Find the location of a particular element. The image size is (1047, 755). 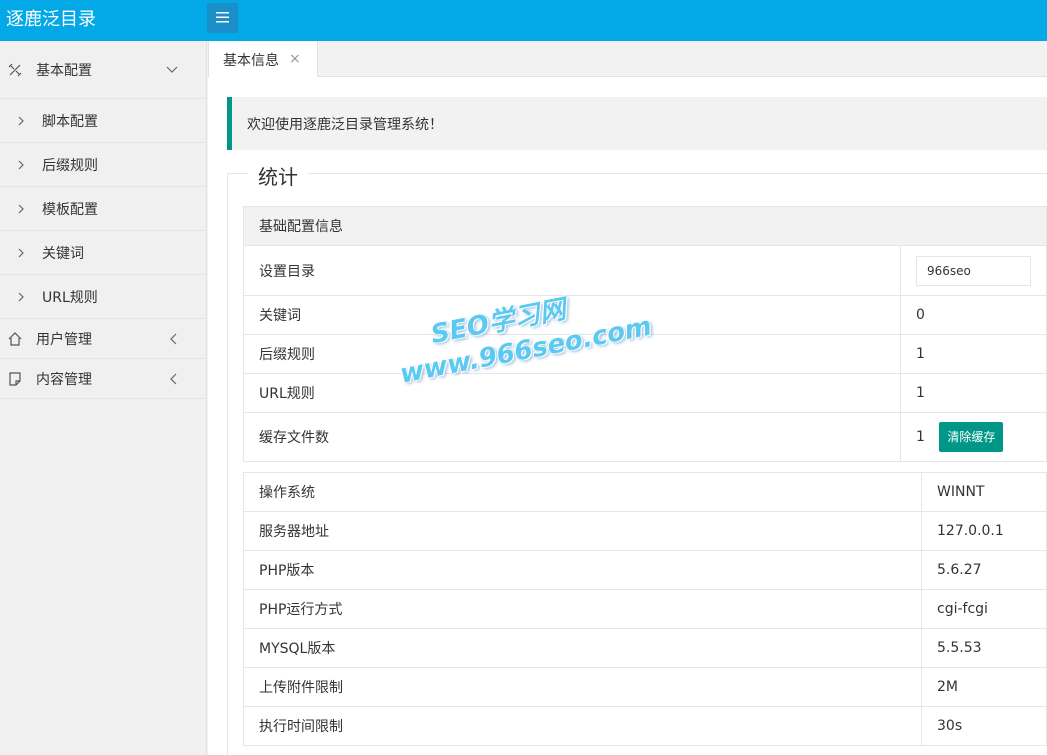

close-icon: × is located at coordinates (295, 59).